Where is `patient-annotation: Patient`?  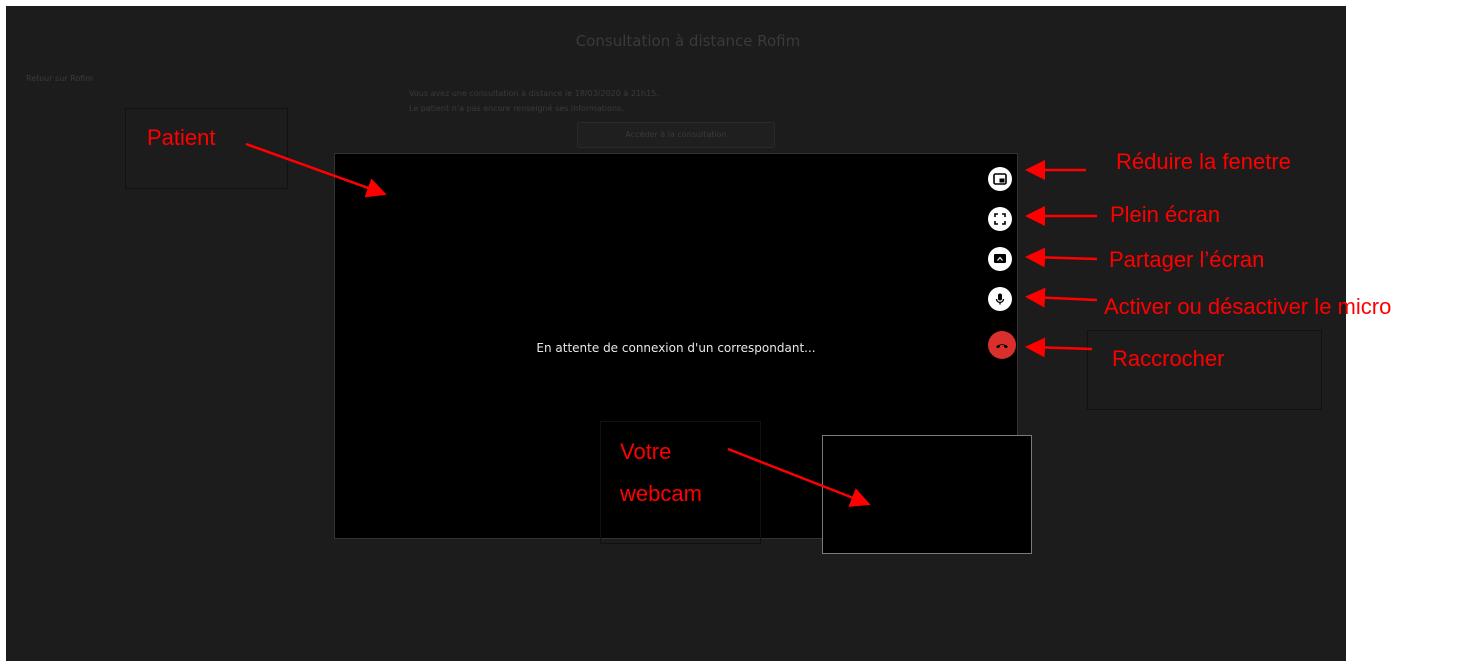 patient-annotation: Patient is located at coordinates (181, 137).